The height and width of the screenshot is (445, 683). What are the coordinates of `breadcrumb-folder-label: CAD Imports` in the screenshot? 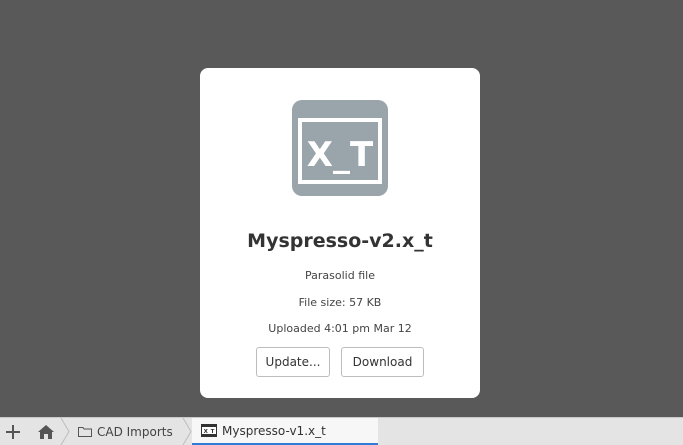 It's located at (135, 431).